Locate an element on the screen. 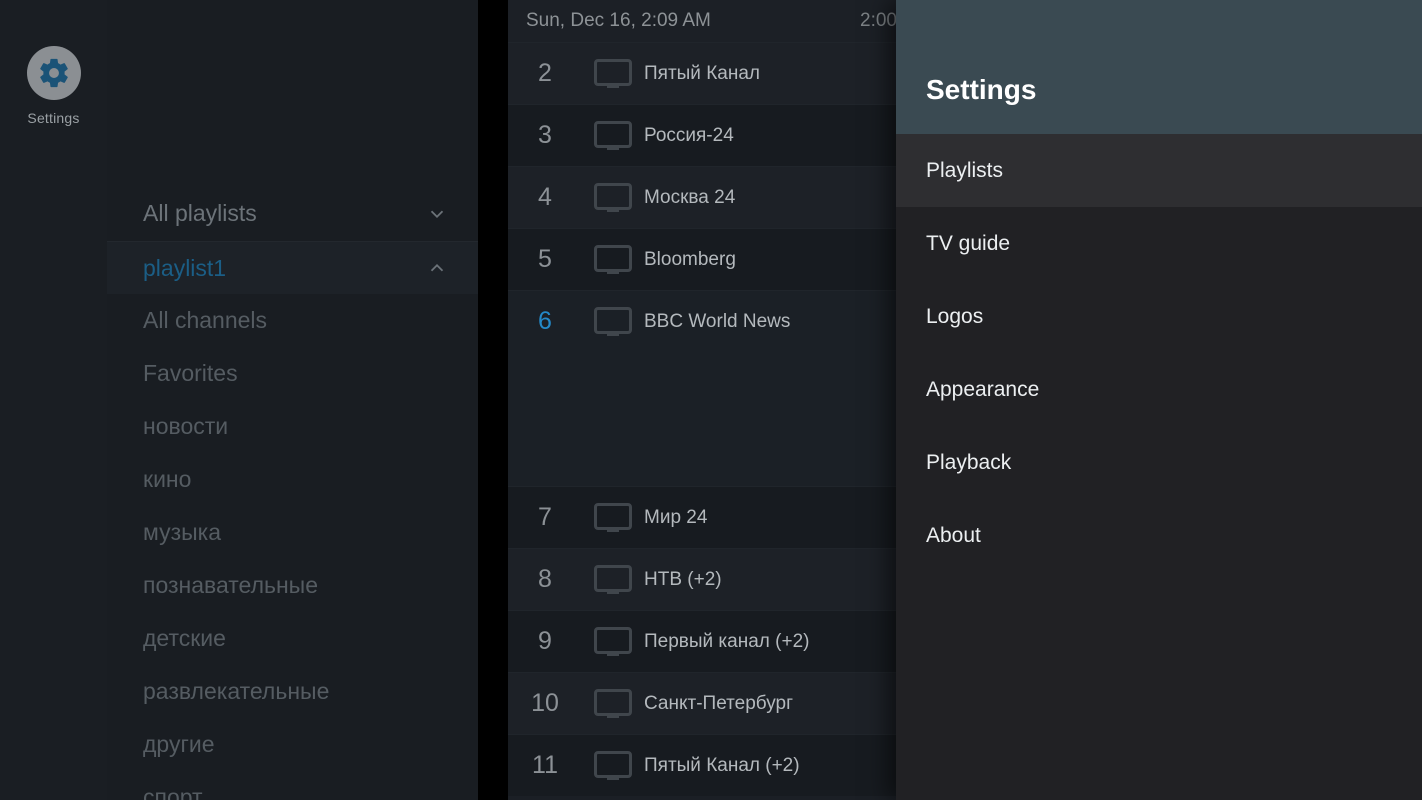 This screenshot has height=800, width=1422. settings-menu-item-label: Playlists is located at coordinates (965, 170).